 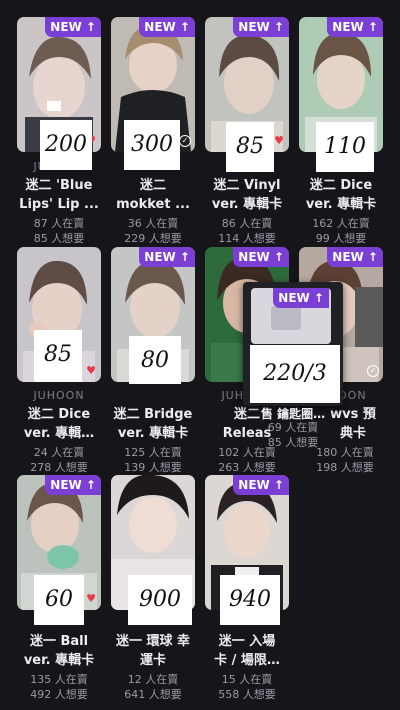 What do you see at coordinates (152, 145) in the screenshot?
I see `price-label-c2: 300` at bounding box center [152, 145].